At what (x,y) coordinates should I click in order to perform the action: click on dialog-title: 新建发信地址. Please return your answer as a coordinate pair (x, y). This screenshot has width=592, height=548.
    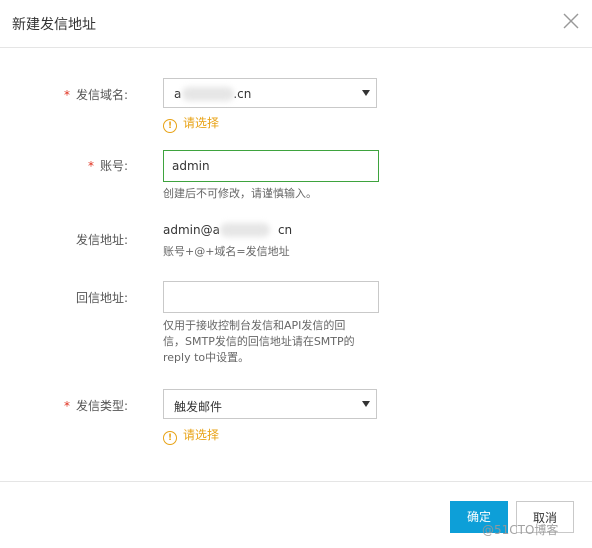
    Looking at the image, I should click on (54, 25).